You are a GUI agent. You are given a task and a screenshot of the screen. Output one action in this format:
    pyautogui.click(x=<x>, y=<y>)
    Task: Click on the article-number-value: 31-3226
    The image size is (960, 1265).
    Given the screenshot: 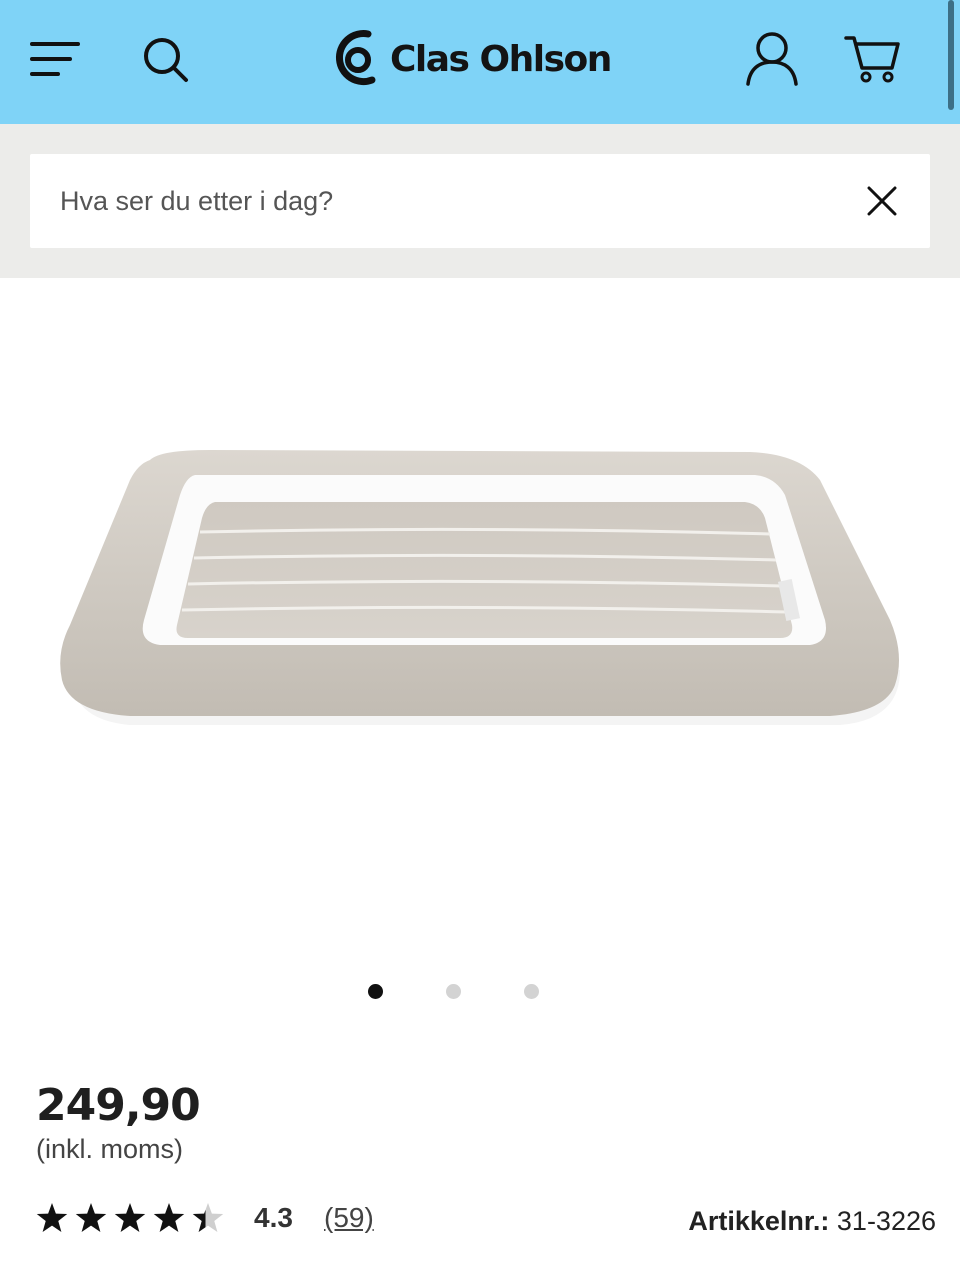 What is the action you would take?
    pyautogui.click(x=886, y=1221)
    